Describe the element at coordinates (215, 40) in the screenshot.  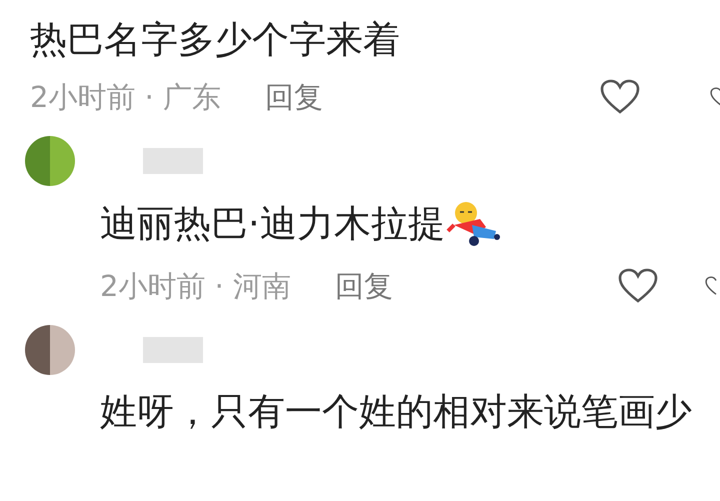
I see `comment-text: 热巴名字多少个字来着` at that location.